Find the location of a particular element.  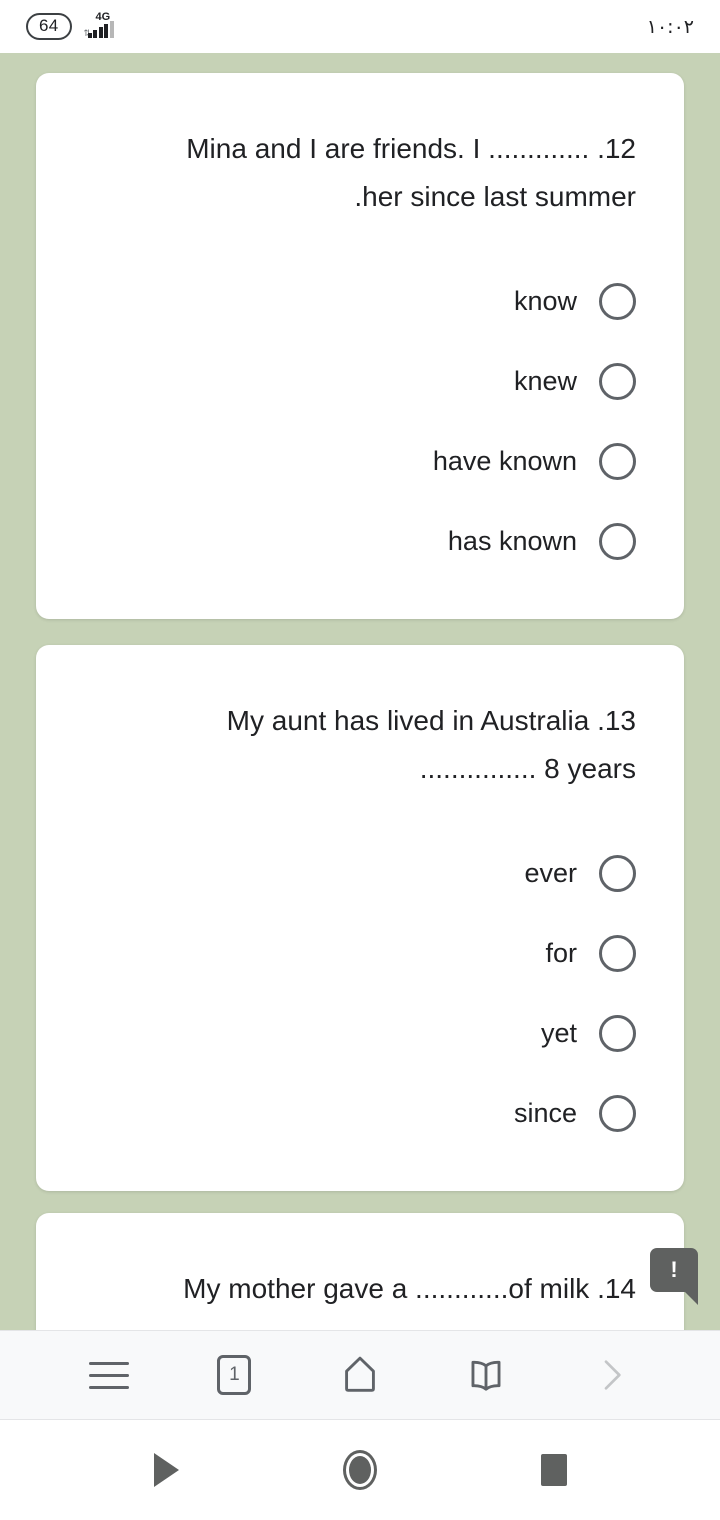

android-recents-button is located at coordinates (554, 1470).